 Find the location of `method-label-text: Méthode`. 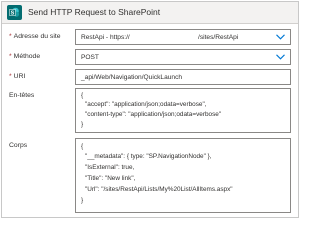

method-label-text: Méthode is located at coordinates (27, 56).